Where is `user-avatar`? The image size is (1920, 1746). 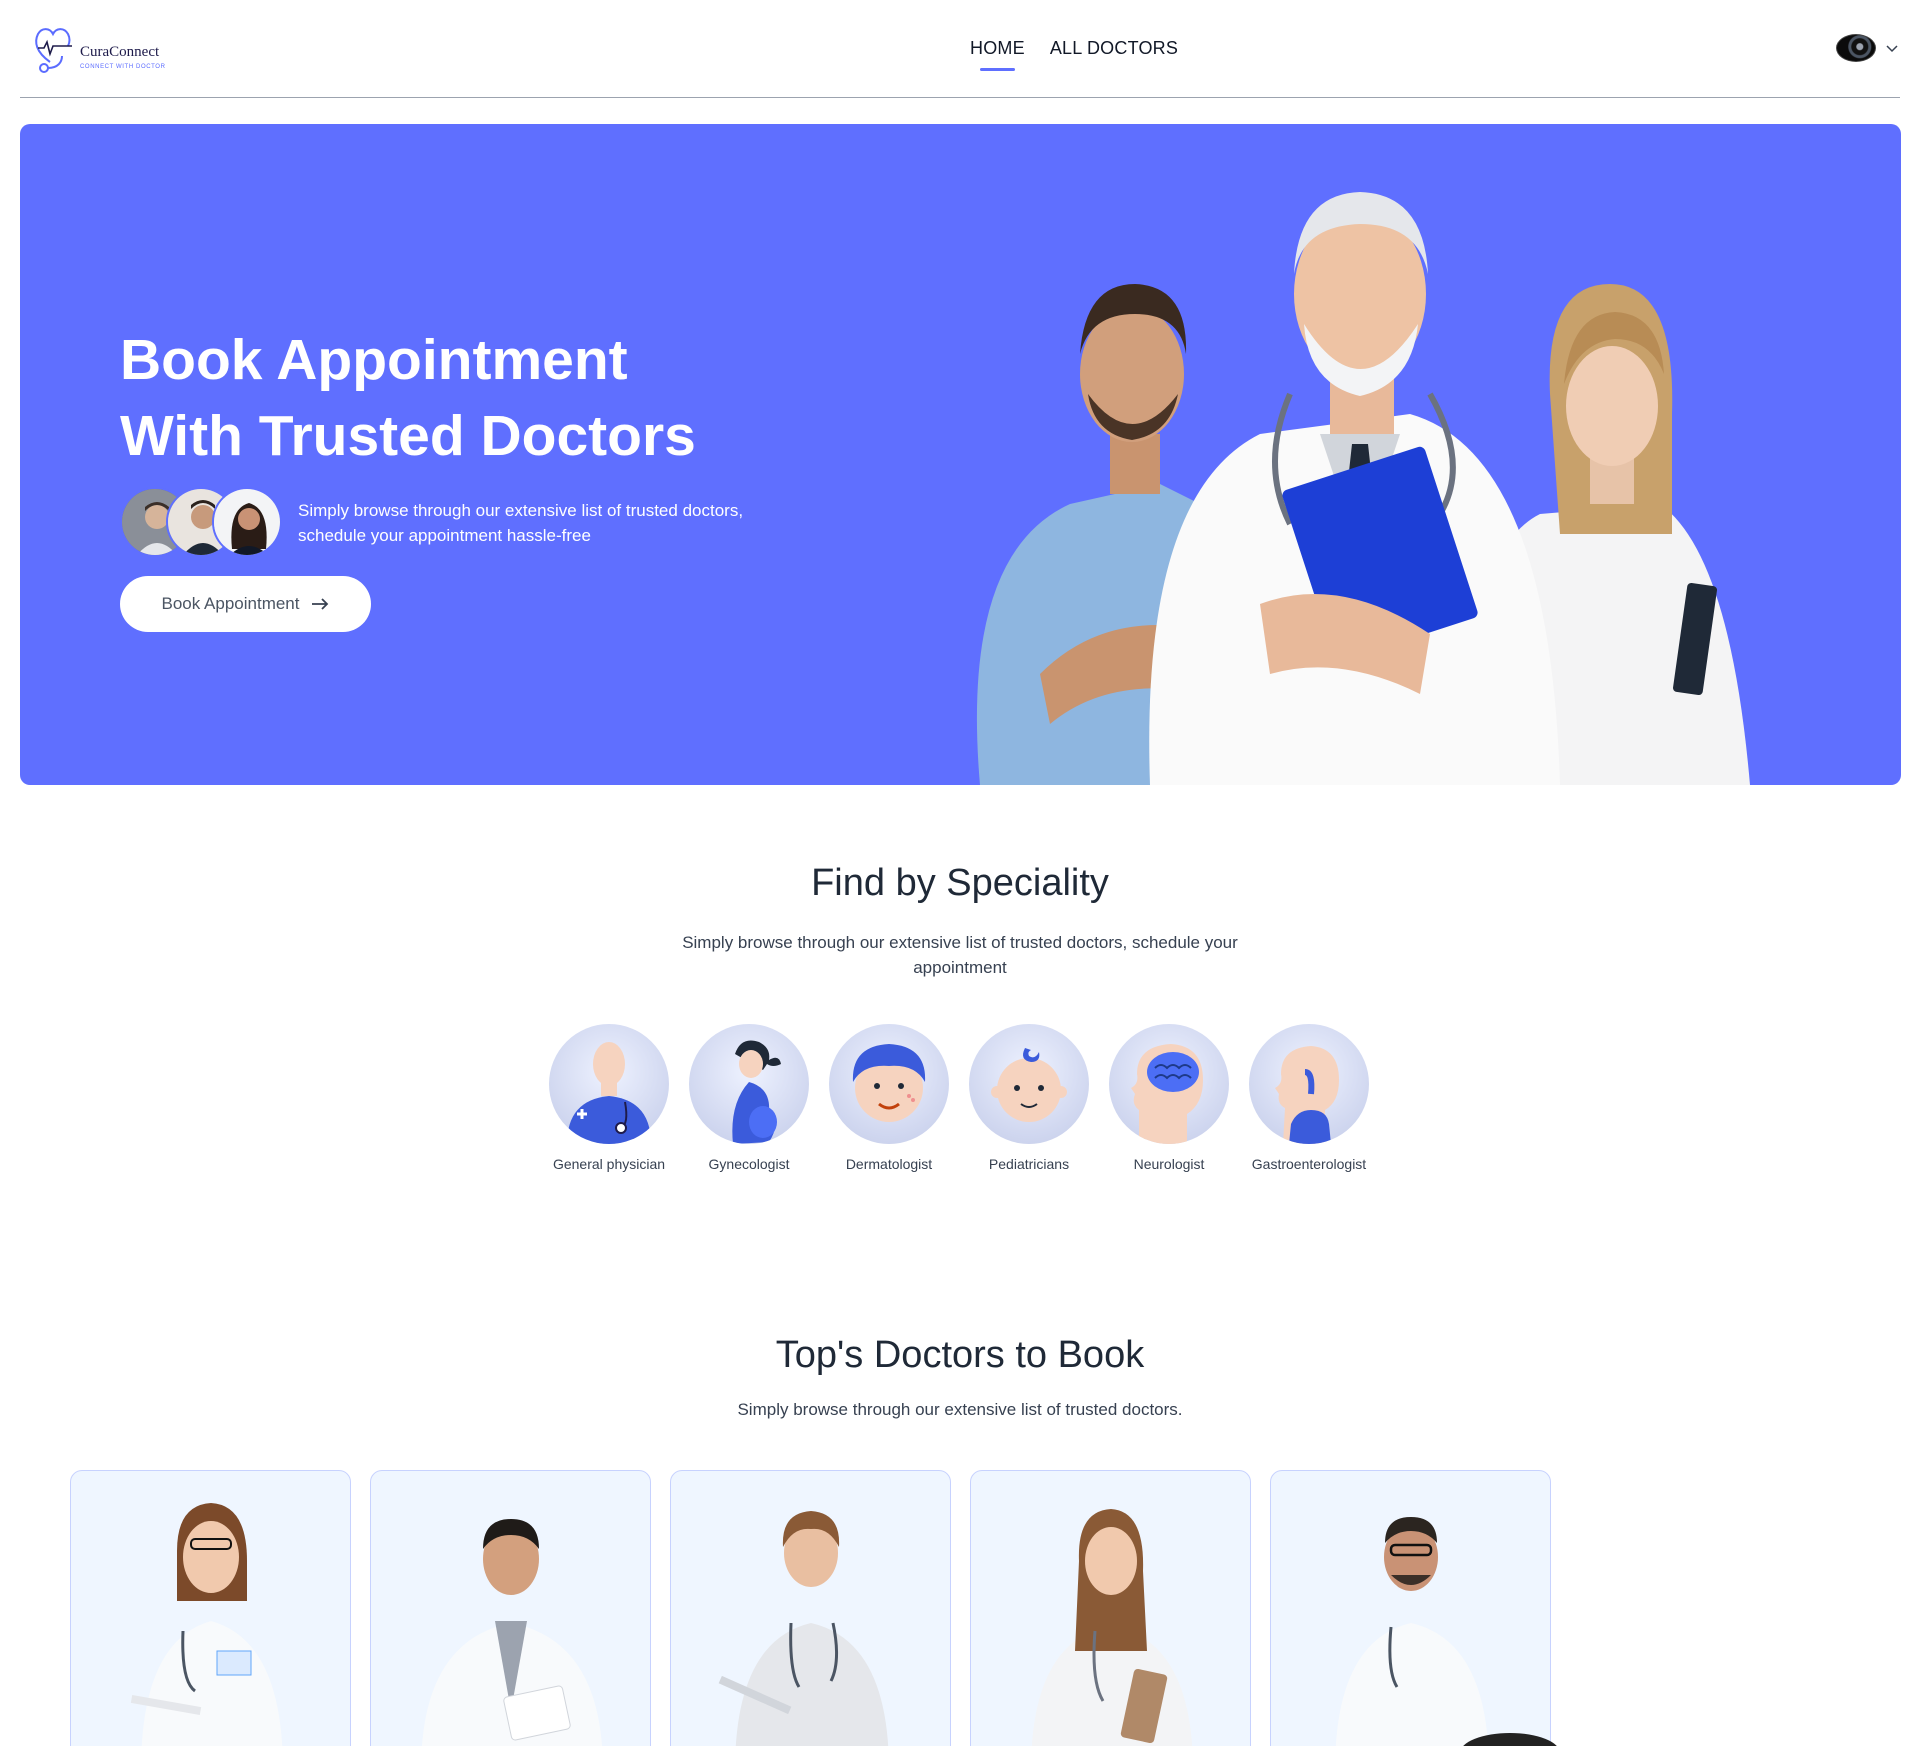
user-avatar is located at coordinates (1856, 48).